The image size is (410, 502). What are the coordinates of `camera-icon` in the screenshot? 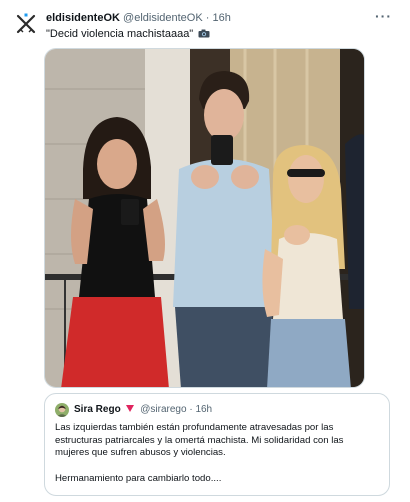 It's located at (204, 33).